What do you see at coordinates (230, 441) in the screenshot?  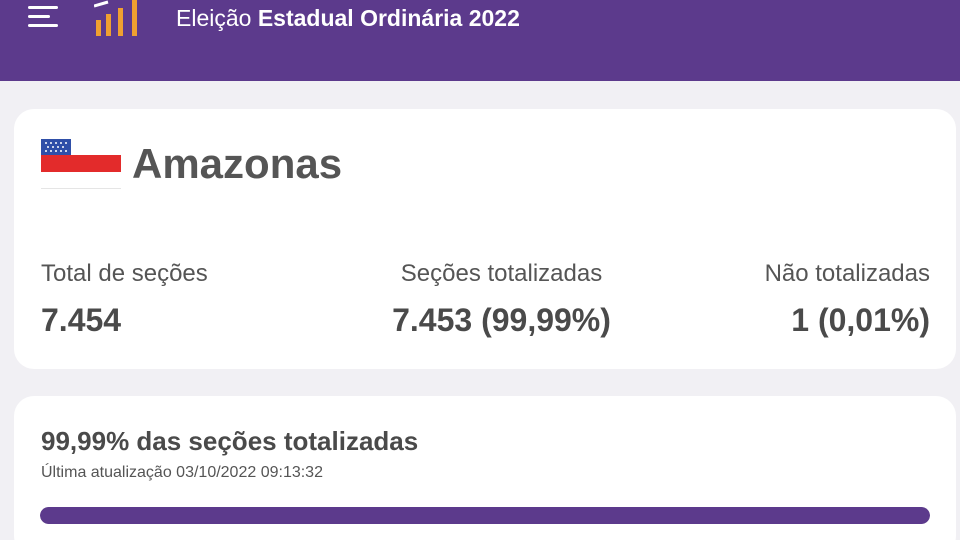 I see `progress-title: 99,99% das seções totalizadas` at bounding box center [230, 441].